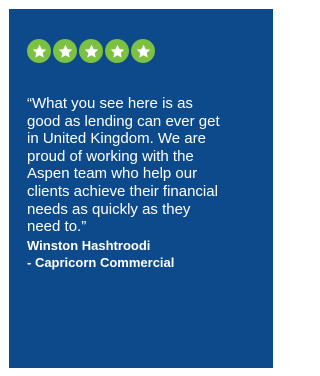  Describe the element at coordinates (101, 262) in the screenshot. I see `author-company: - Capricorn Commercial` at that location.